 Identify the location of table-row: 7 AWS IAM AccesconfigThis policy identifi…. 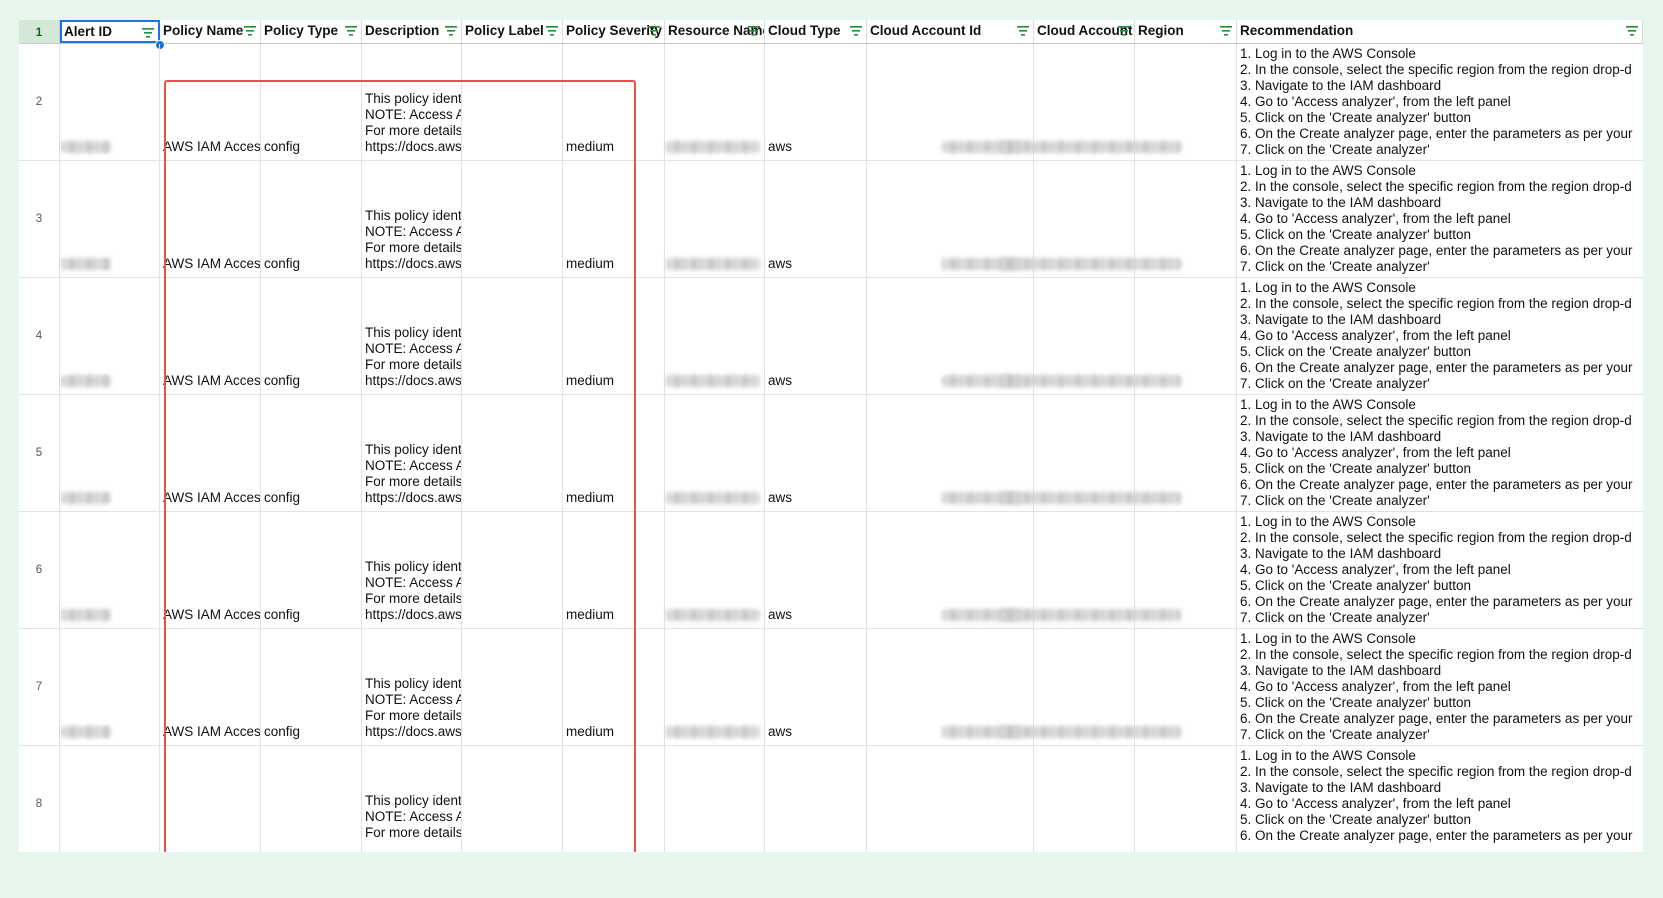
(831, 687).